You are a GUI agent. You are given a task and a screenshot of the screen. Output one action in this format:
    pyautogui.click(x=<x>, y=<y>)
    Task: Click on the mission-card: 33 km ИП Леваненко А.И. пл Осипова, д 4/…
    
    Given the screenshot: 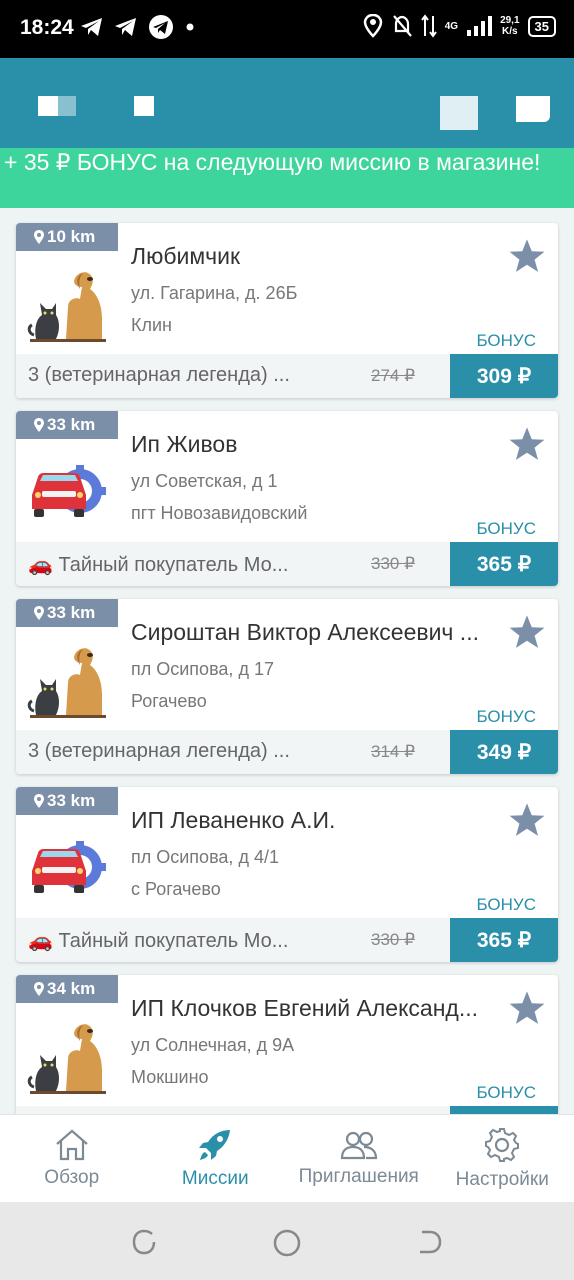 What is the action you would take?
    pyautogui.click(x=287, y=874)
    